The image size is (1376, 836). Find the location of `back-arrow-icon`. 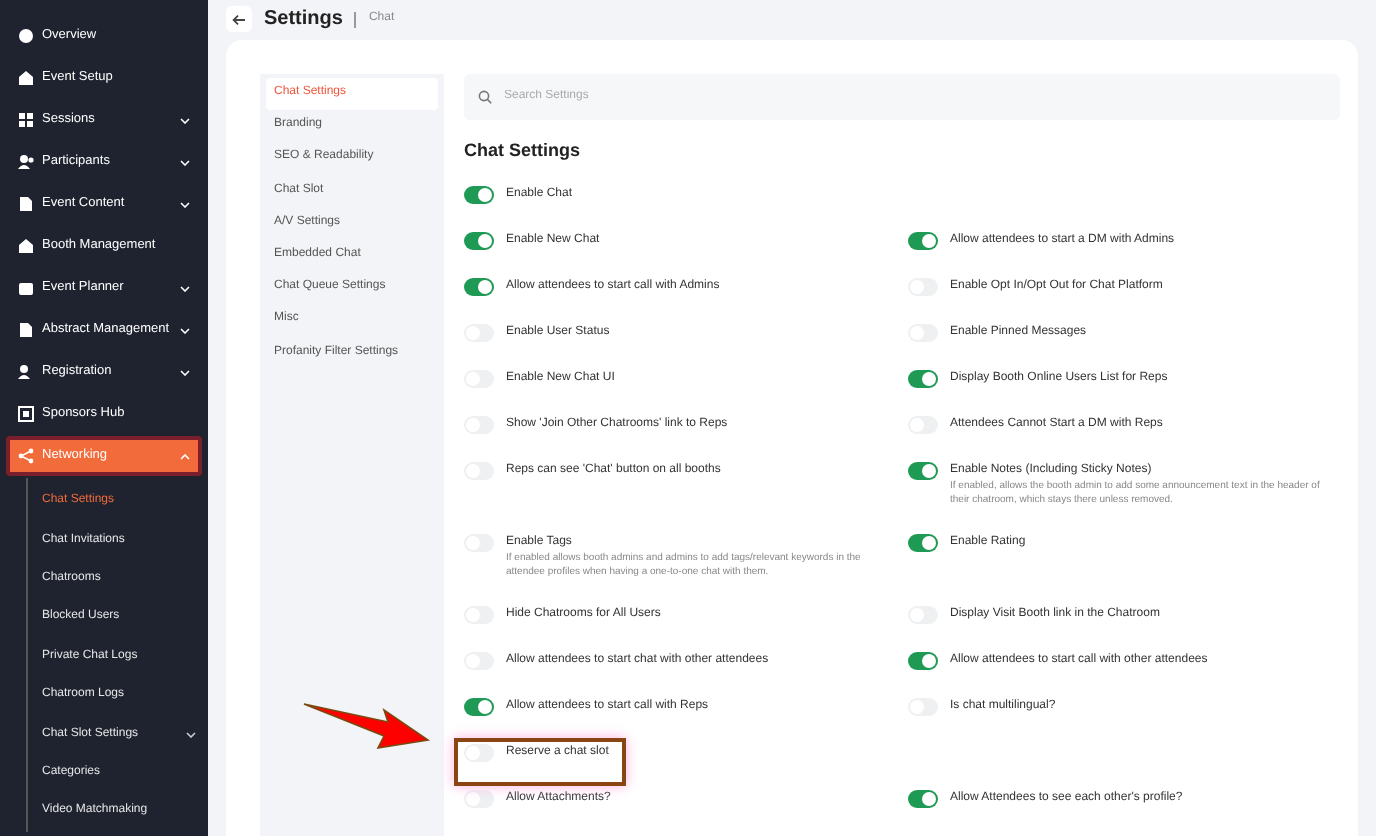

back-arrow-icon is located at coordinates (239, 19).